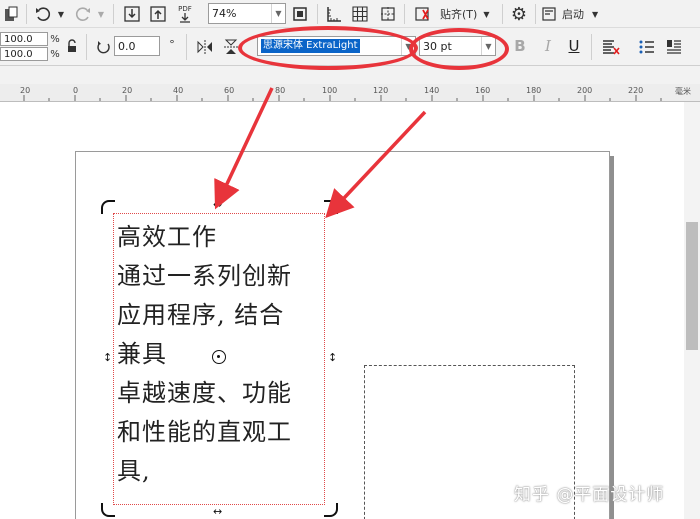 The width and height of the screenshot is (700, 519). What do you see at coordinates (205, 47) in the screenshot?
I see `mirror-horizontal-icon` at bounding box center [205, 47].